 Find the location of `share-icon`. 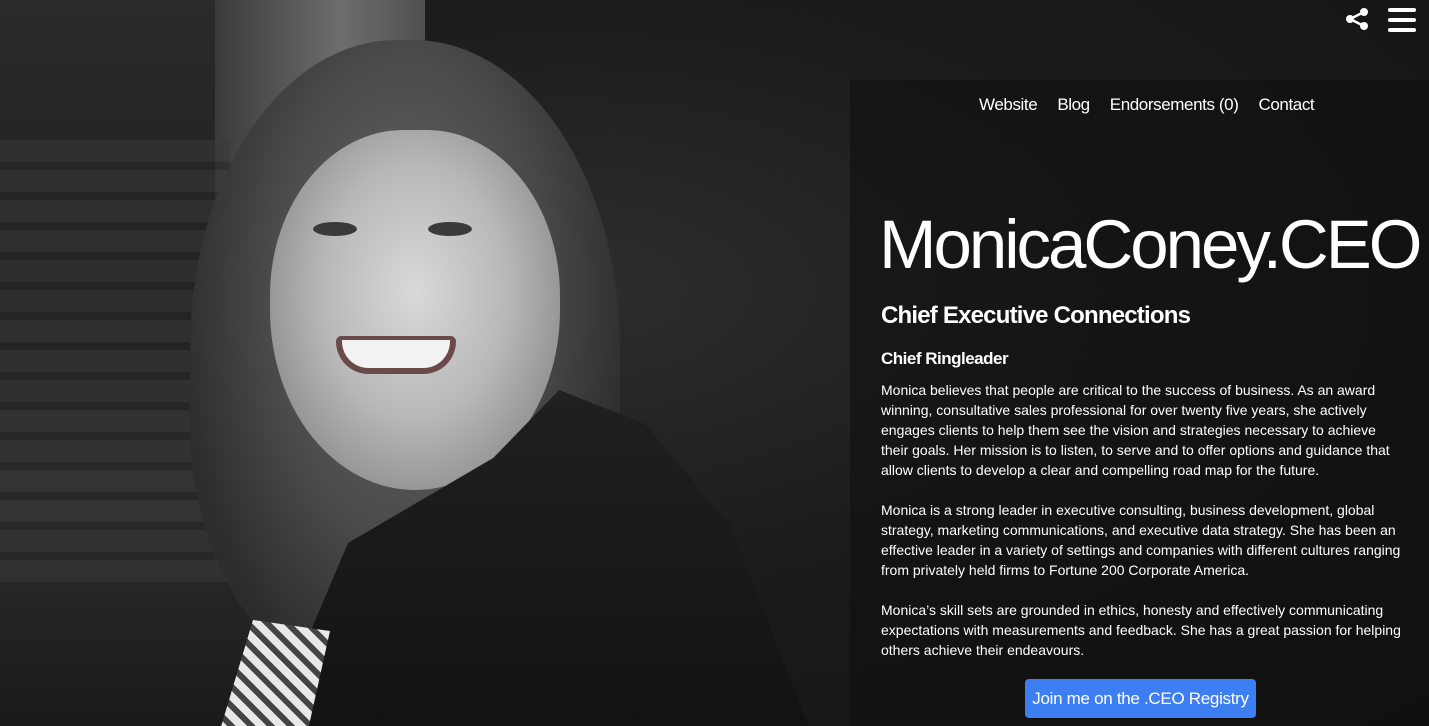

share-icon is located at coordinates (1357, 19).